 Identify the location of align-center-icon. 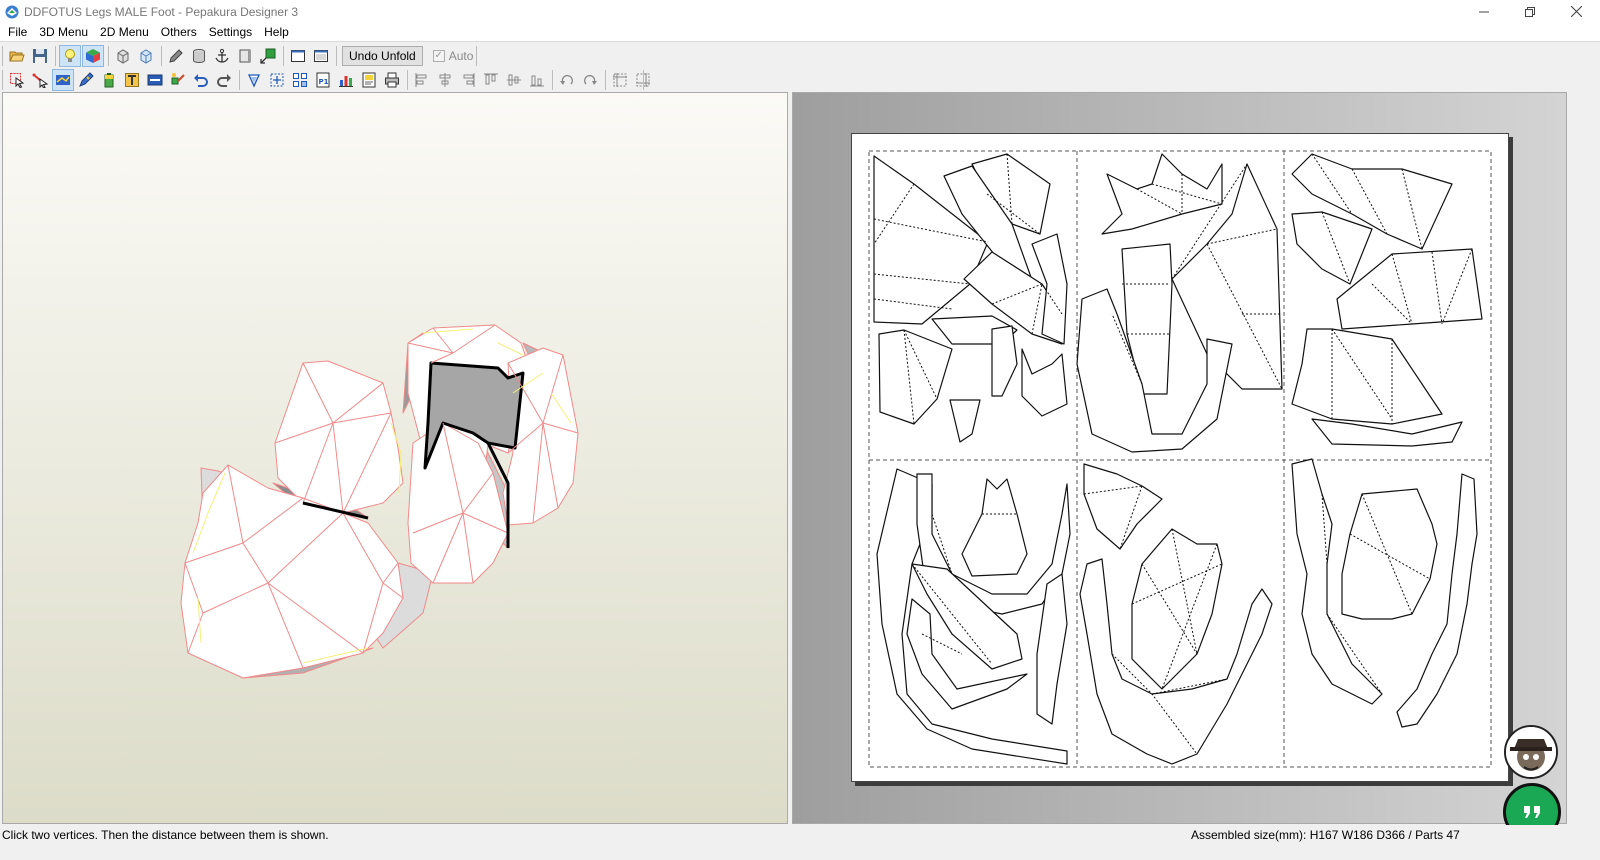
(445, 80).